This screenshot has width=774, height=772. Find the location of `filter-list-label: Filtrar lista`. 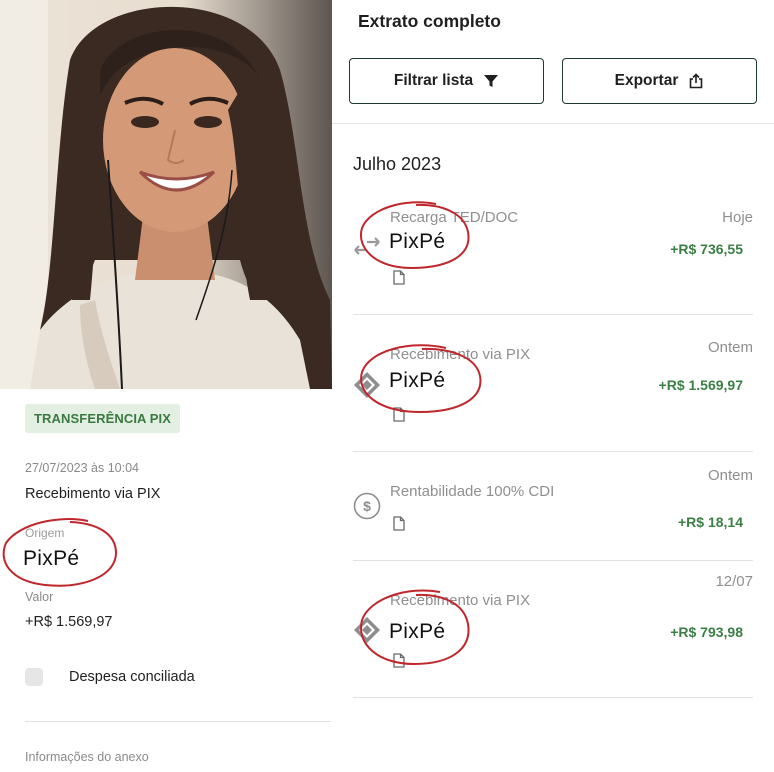

filter-list-label: Filtrar lista is located at coordinates (433, 80).